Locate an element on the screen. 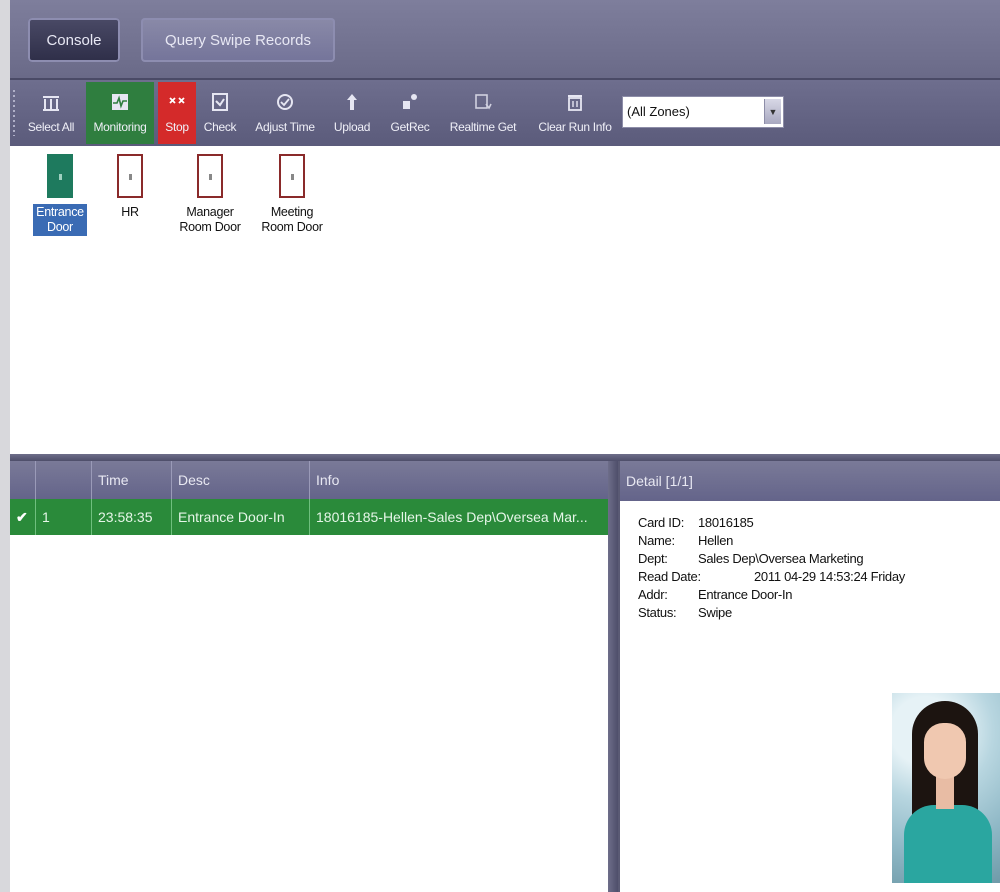 The width and height of the screenshot is (1000, 892). getrec-label: GetRec is located at coordinates (410, 127).